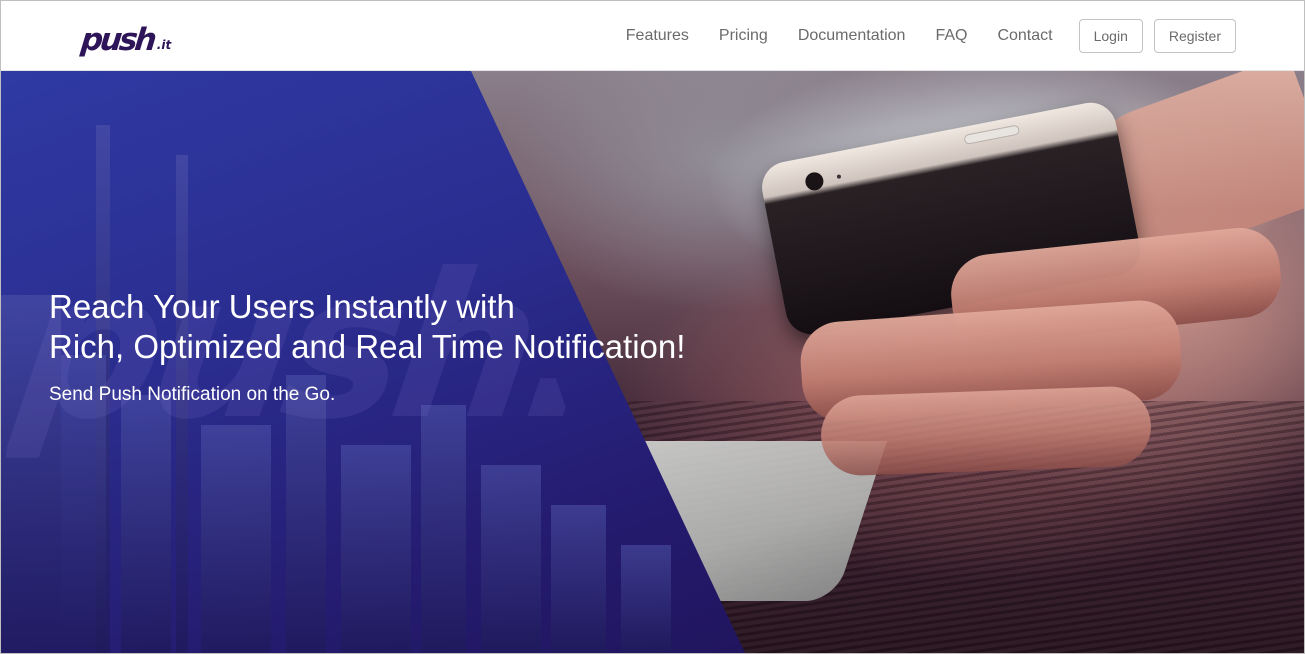 This screenshot has width=1305, height=654. I want to click on nav-link-documentation: Documentation, so click(852, 36).